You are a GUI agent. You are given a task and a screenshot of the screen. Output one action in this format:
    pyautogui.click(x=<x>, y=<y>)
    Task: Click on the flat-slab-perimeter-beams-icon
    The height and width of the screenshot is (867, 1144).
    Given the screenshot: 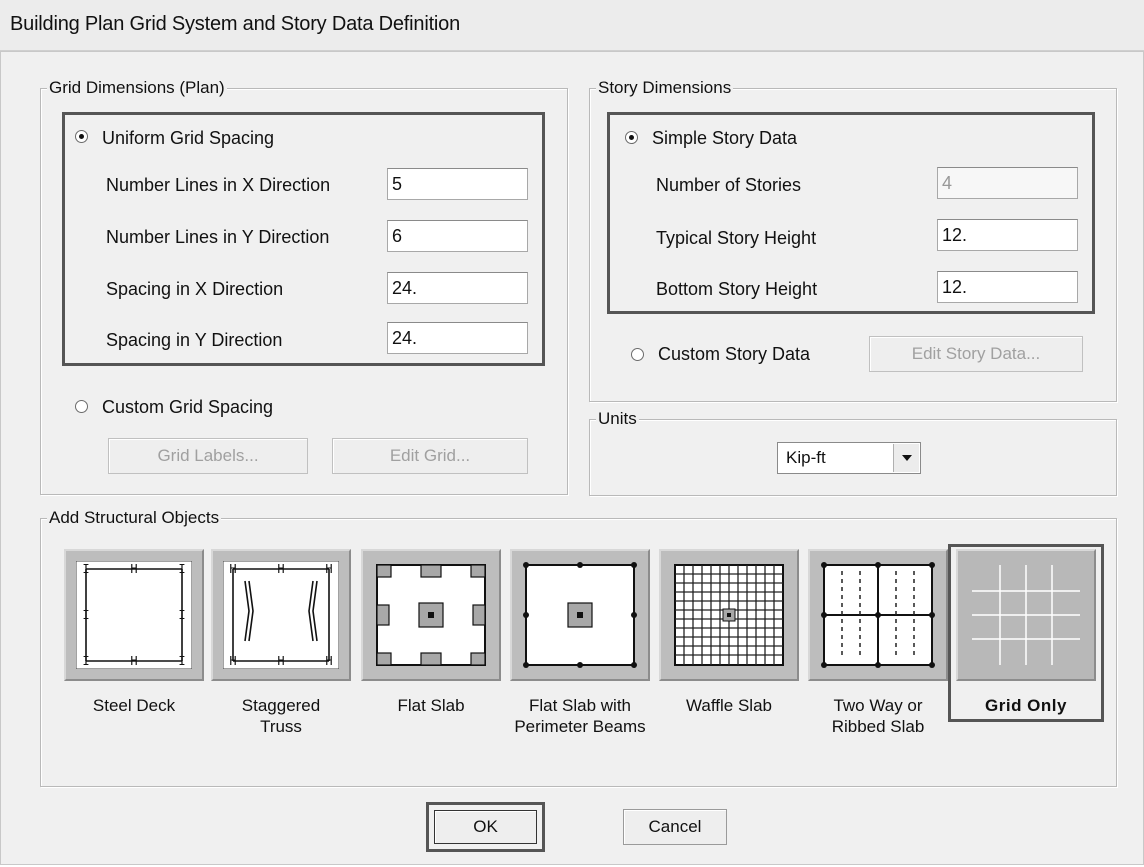 What is the action you would take?
    pyautogui.click(x=580, y=615)
    